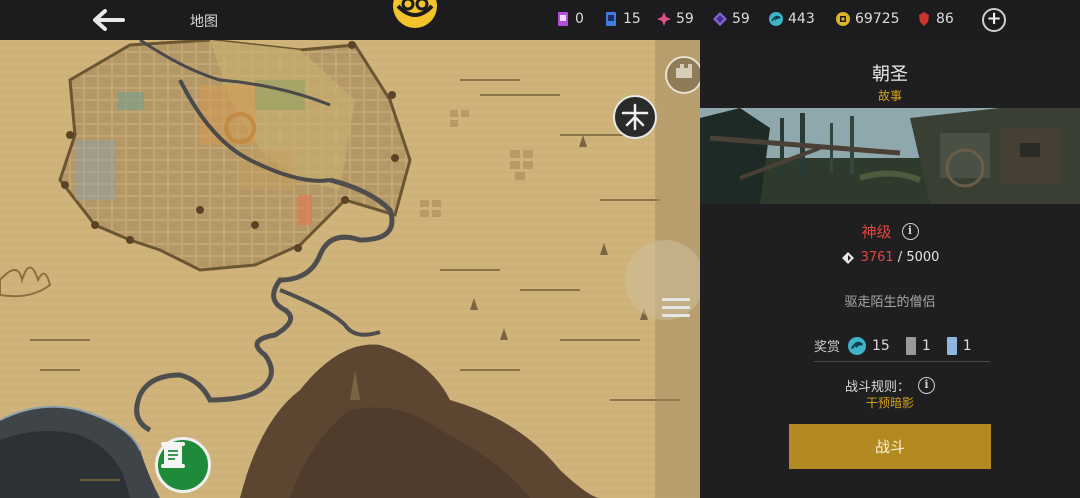  I want to click on resource-value: 0, so click(579, 19).